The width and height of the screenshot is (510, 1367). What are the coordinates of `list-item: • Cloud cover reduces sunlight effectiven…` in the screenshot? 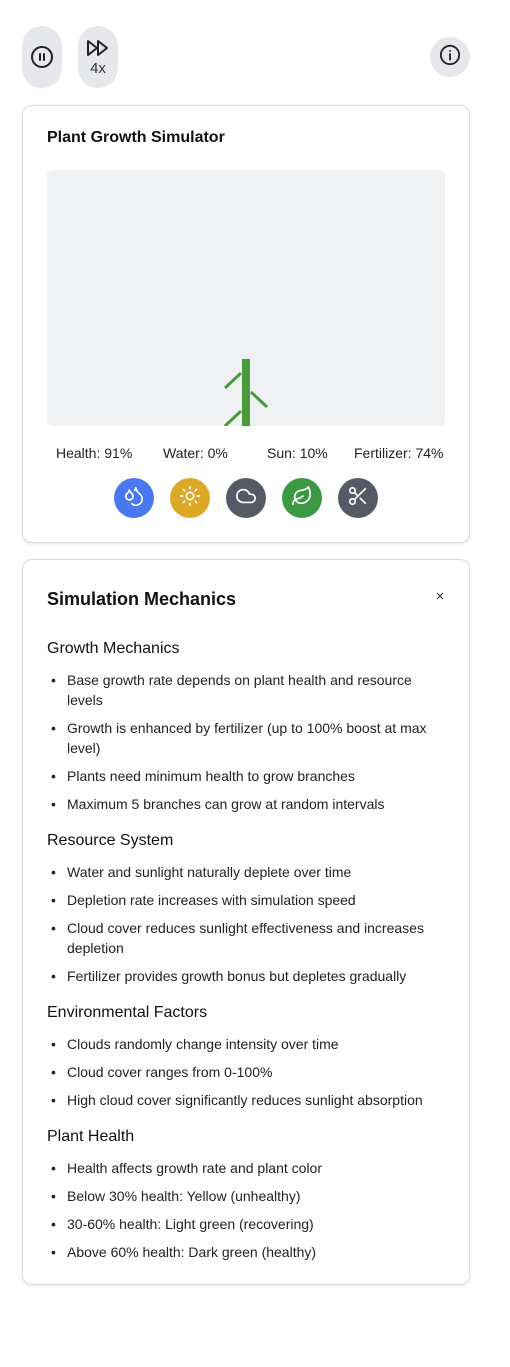 It's located at (237, 938).